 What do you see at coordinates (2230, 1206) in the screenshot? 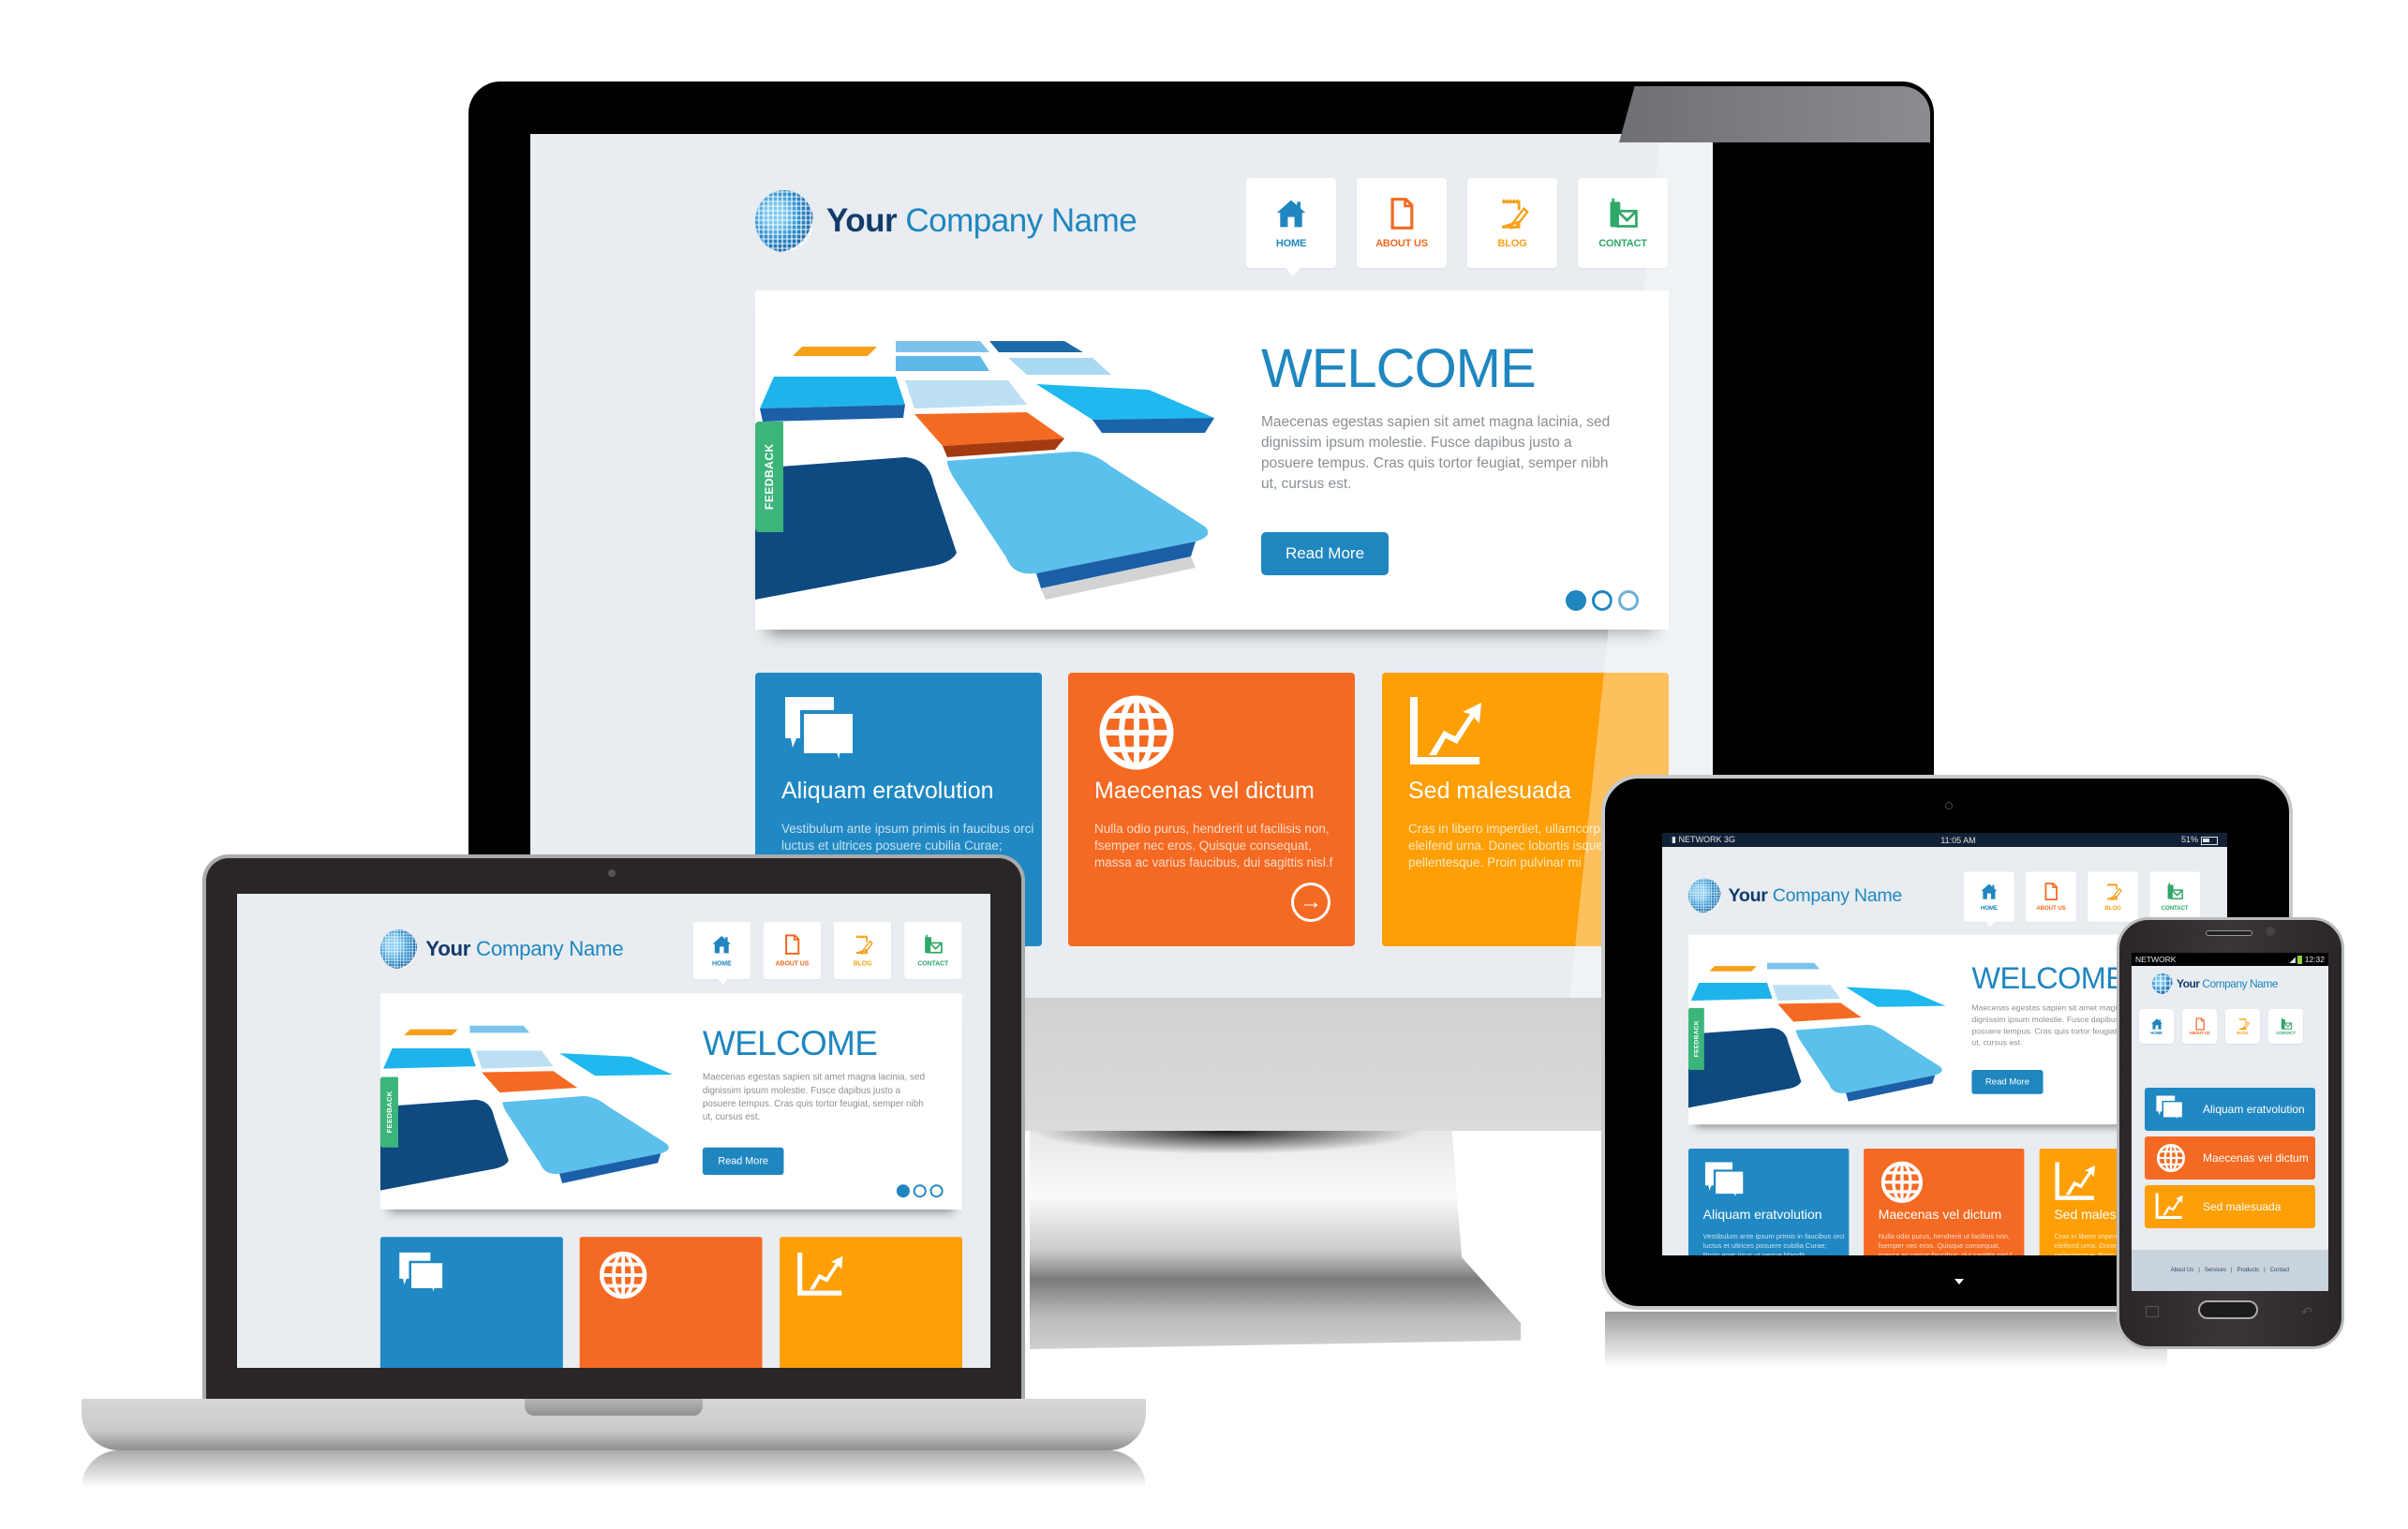
I see `phone-tile-3: Sed malesuada` at bounding box center [2230, 1206].